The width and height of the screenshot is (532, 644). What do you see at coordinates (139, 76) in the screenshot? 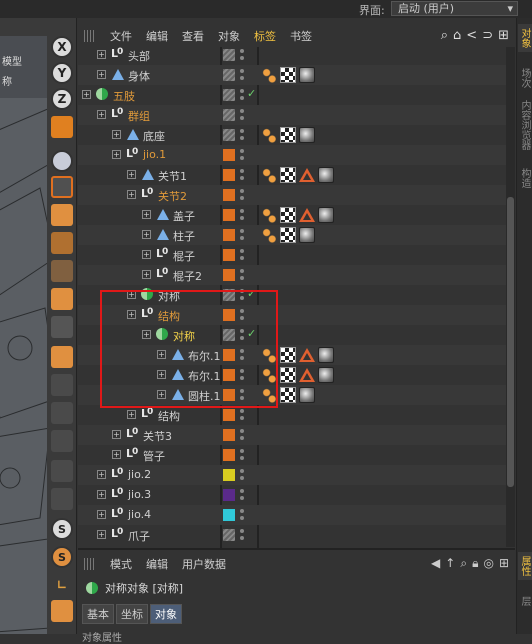
I see `object-name: 身体` at bounding box center [139, 76].